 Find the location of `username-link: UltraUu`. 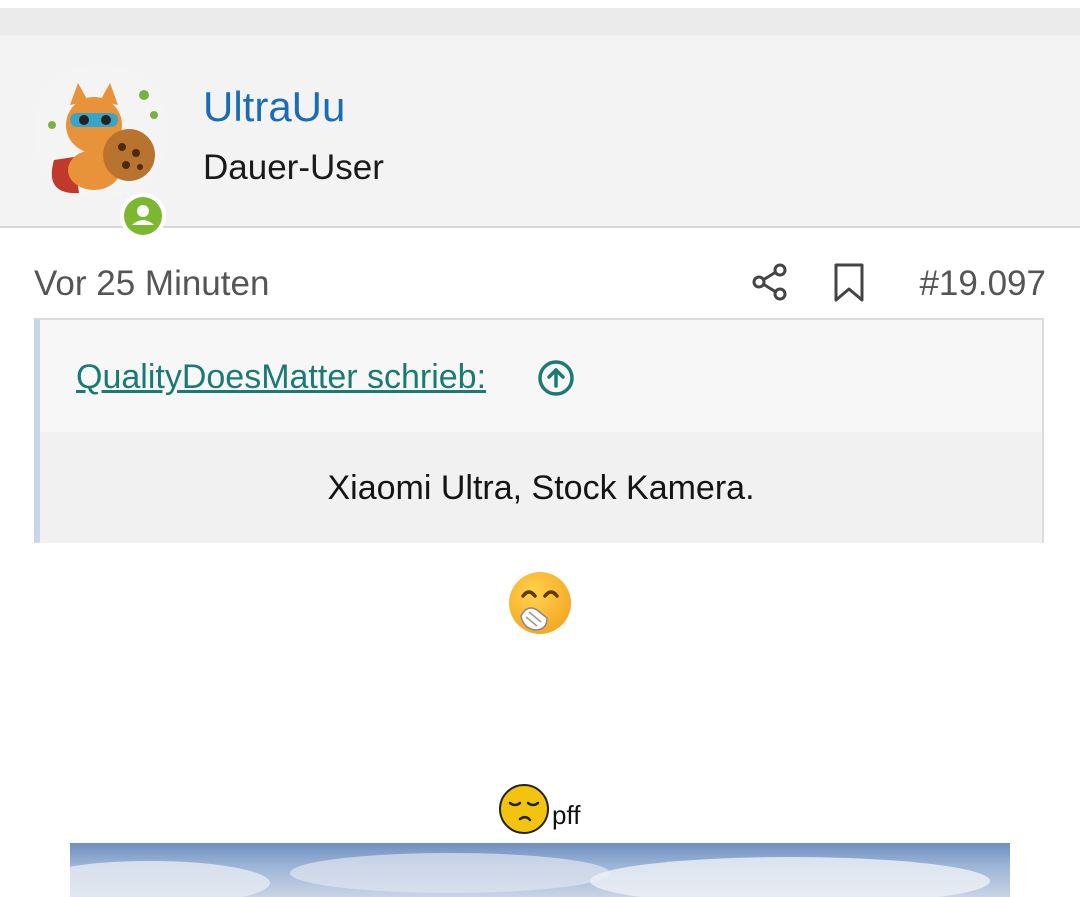

username-link: UltraUu is located at coordinates (274, 107).